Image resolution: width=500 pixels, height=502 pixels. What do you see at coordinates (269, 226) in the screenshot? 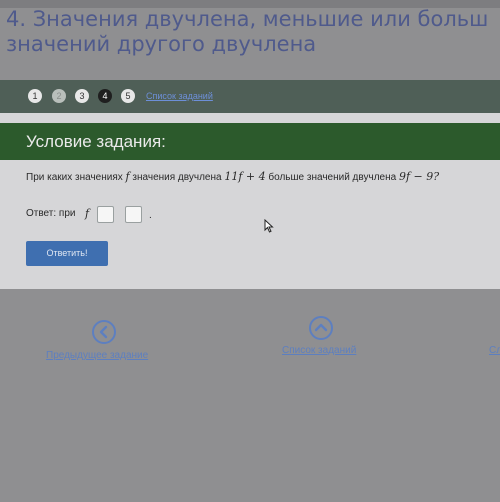
I see `mouse-cursor-icon` at bounding box center [269, 226].